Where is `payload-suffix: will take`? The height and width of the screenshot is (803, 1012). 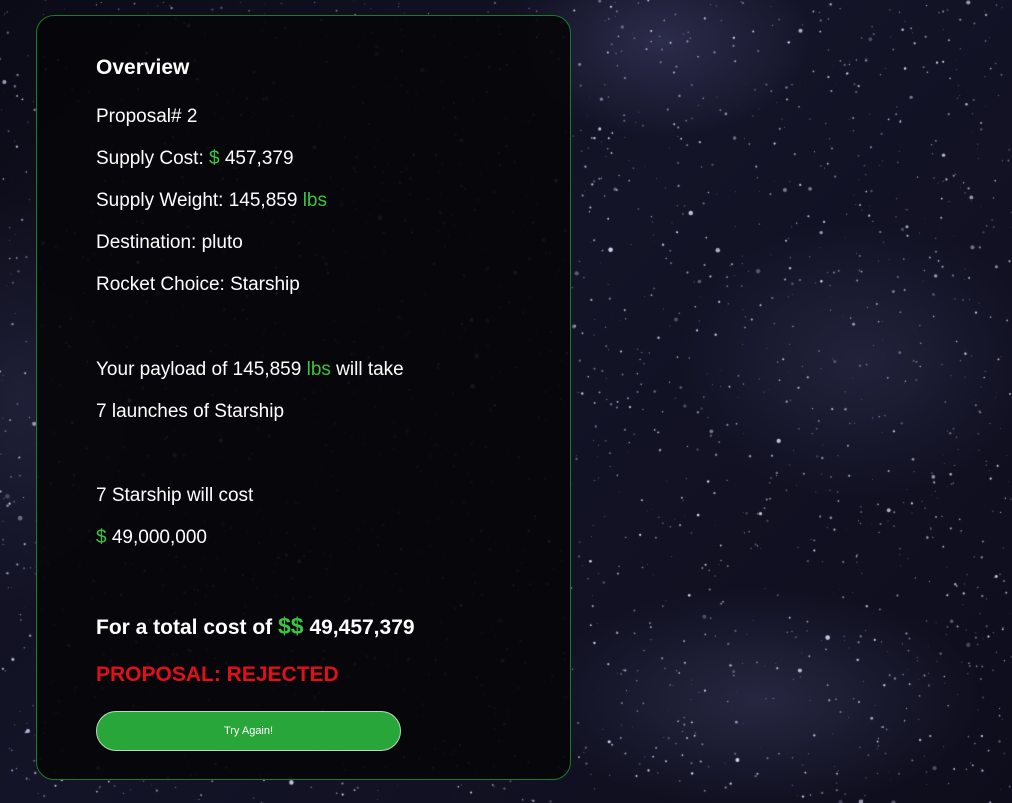 payload-suffix: will take is located at coordinates (367, 369).